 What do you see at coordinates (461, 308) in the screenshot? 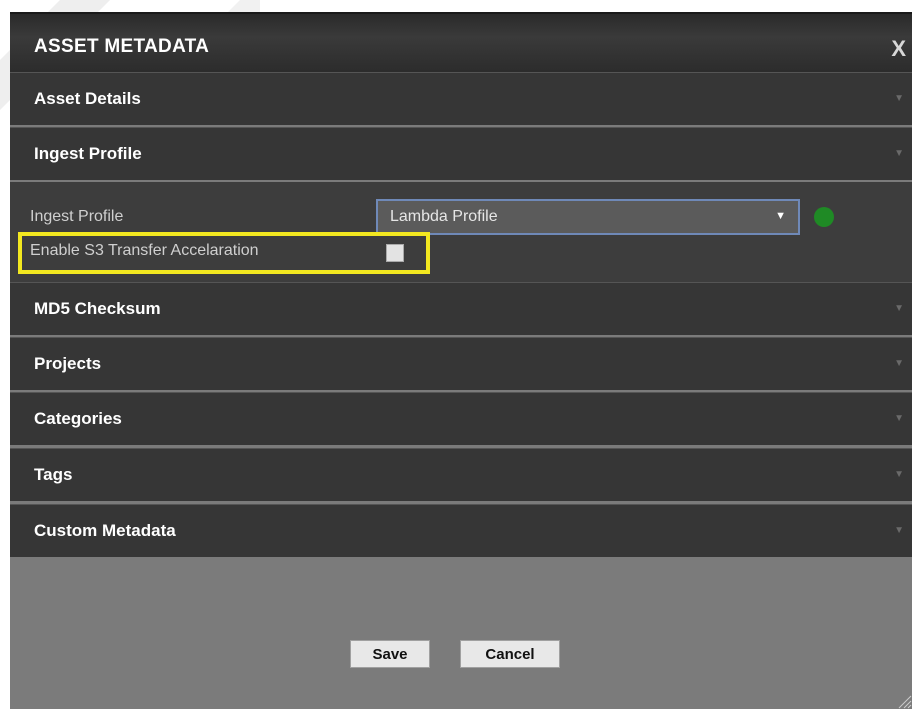
I see `section-md5-checksum: MD5 Checksum ▼` at bounding box center [461, 308].